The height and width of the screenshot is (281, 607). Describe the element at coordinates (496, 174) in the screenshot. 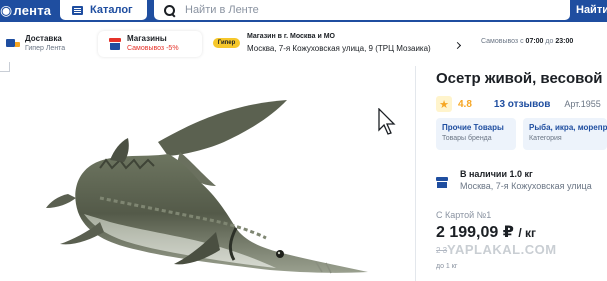

I see `availability-status: В наличии 1.0 кг` at that location.